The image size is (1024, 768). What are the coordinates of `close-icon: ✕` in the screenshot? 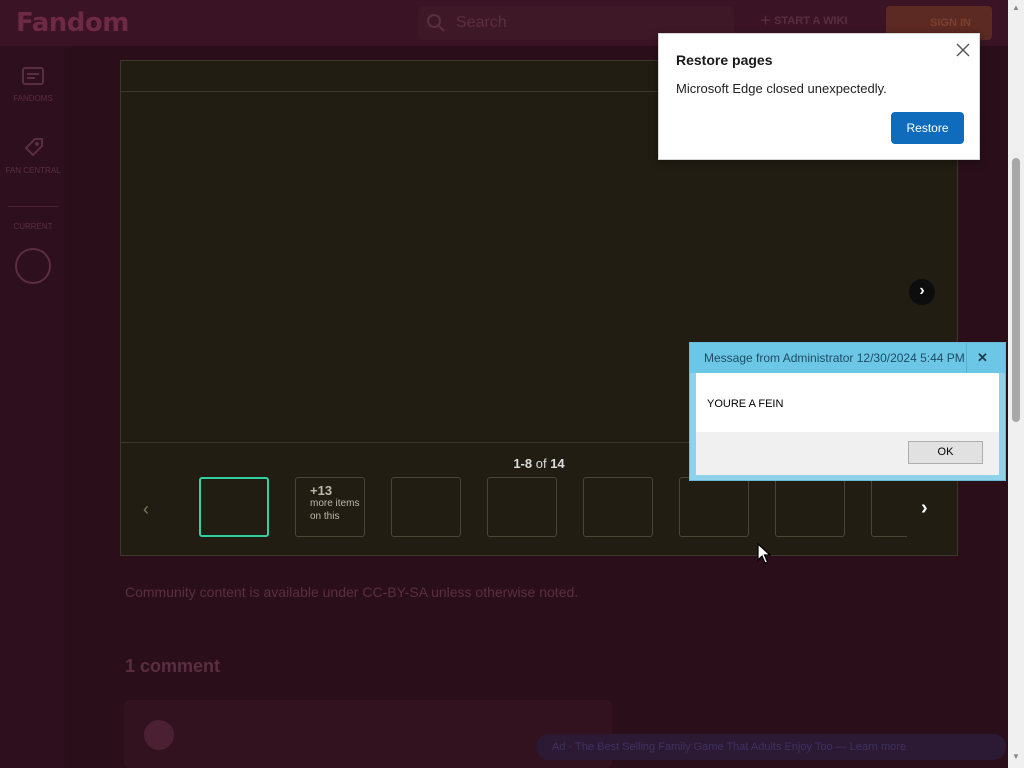 It's located at (982, 357).